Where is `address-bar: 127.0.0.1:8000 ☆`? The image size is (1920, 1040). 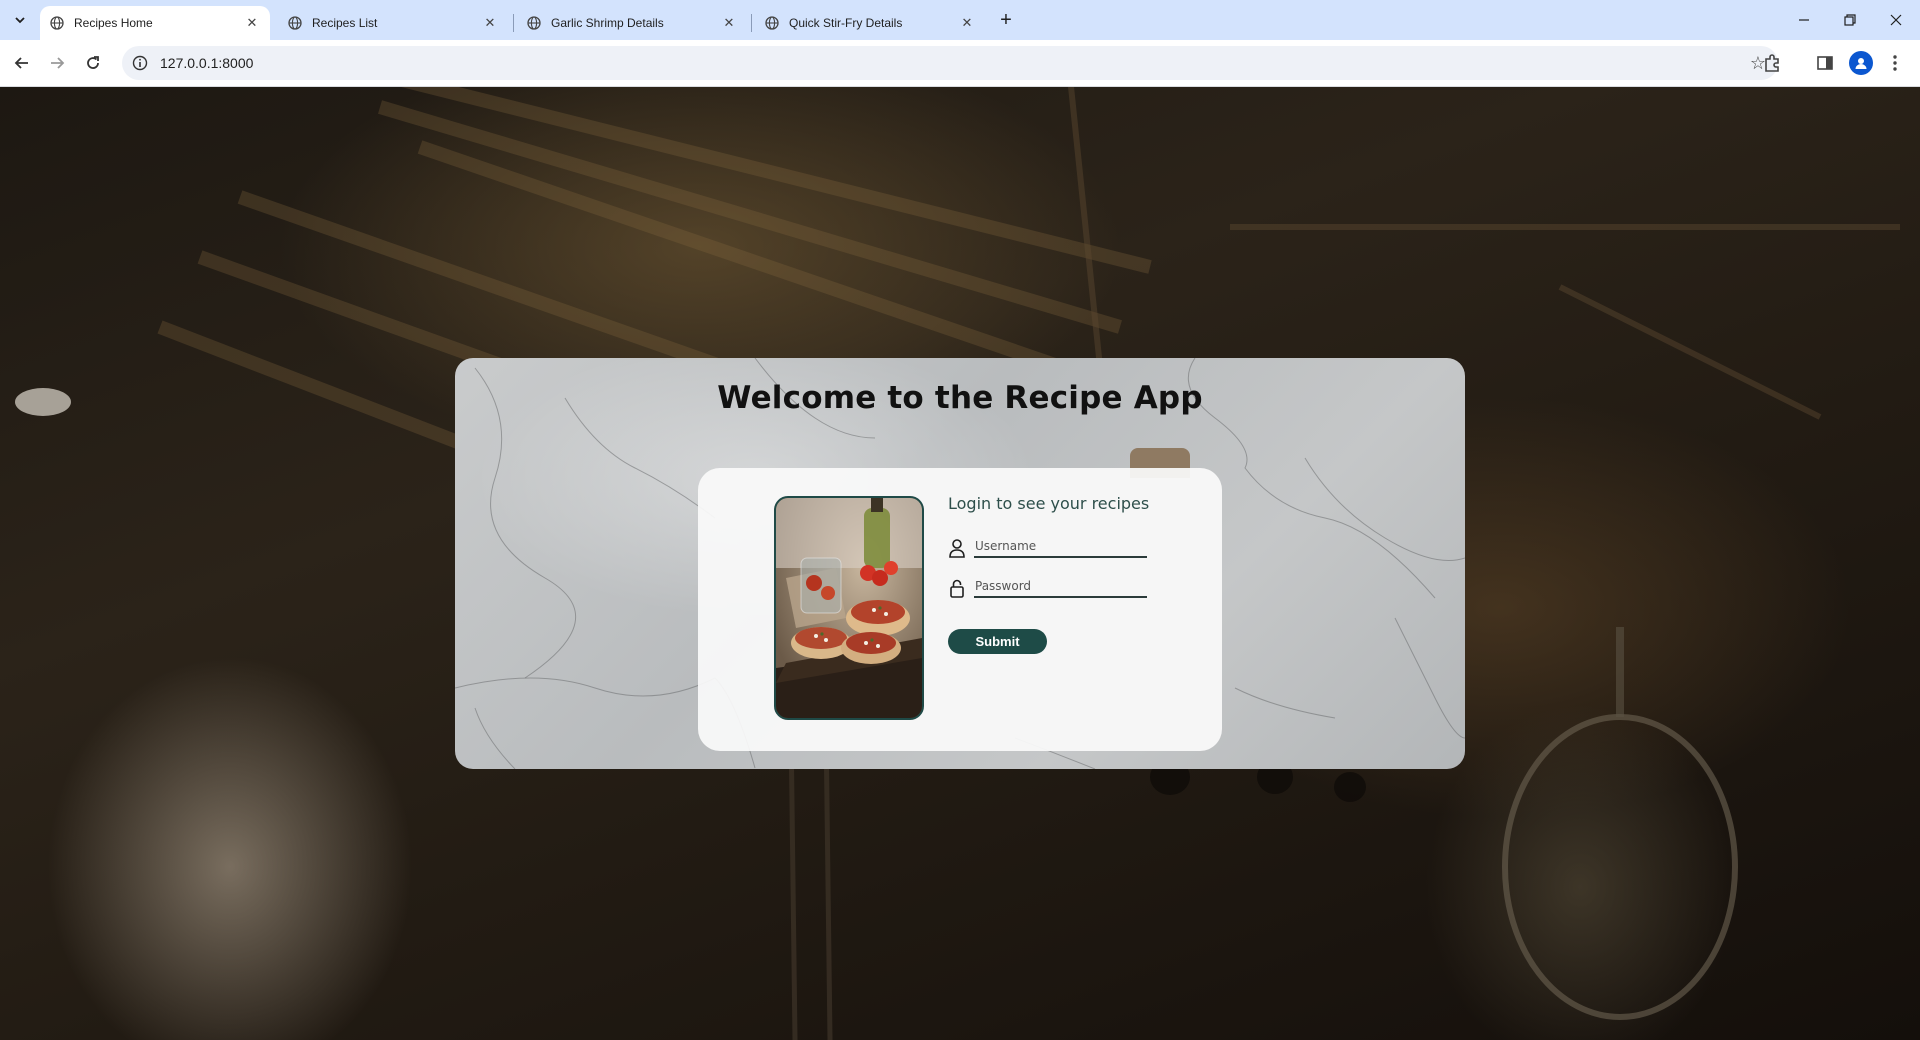
address-bar: 127.0.0.1:8000 ☆ is located at coordinates (950, 63).